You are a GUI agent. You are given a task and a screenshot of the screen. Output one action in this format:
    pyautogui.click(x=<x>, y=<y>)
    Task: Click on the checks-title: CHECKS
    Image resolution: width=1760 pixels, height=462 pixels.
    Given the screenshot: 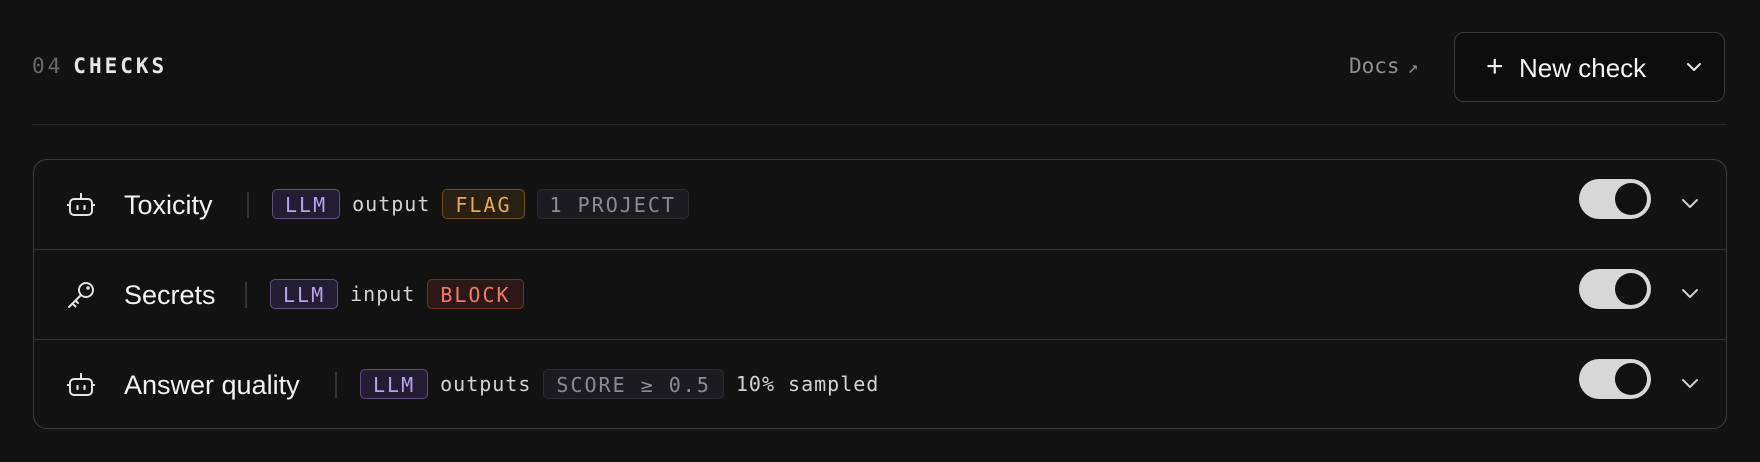 What is the action you would take?
    pyautogui.click(x=120, y=66)
    